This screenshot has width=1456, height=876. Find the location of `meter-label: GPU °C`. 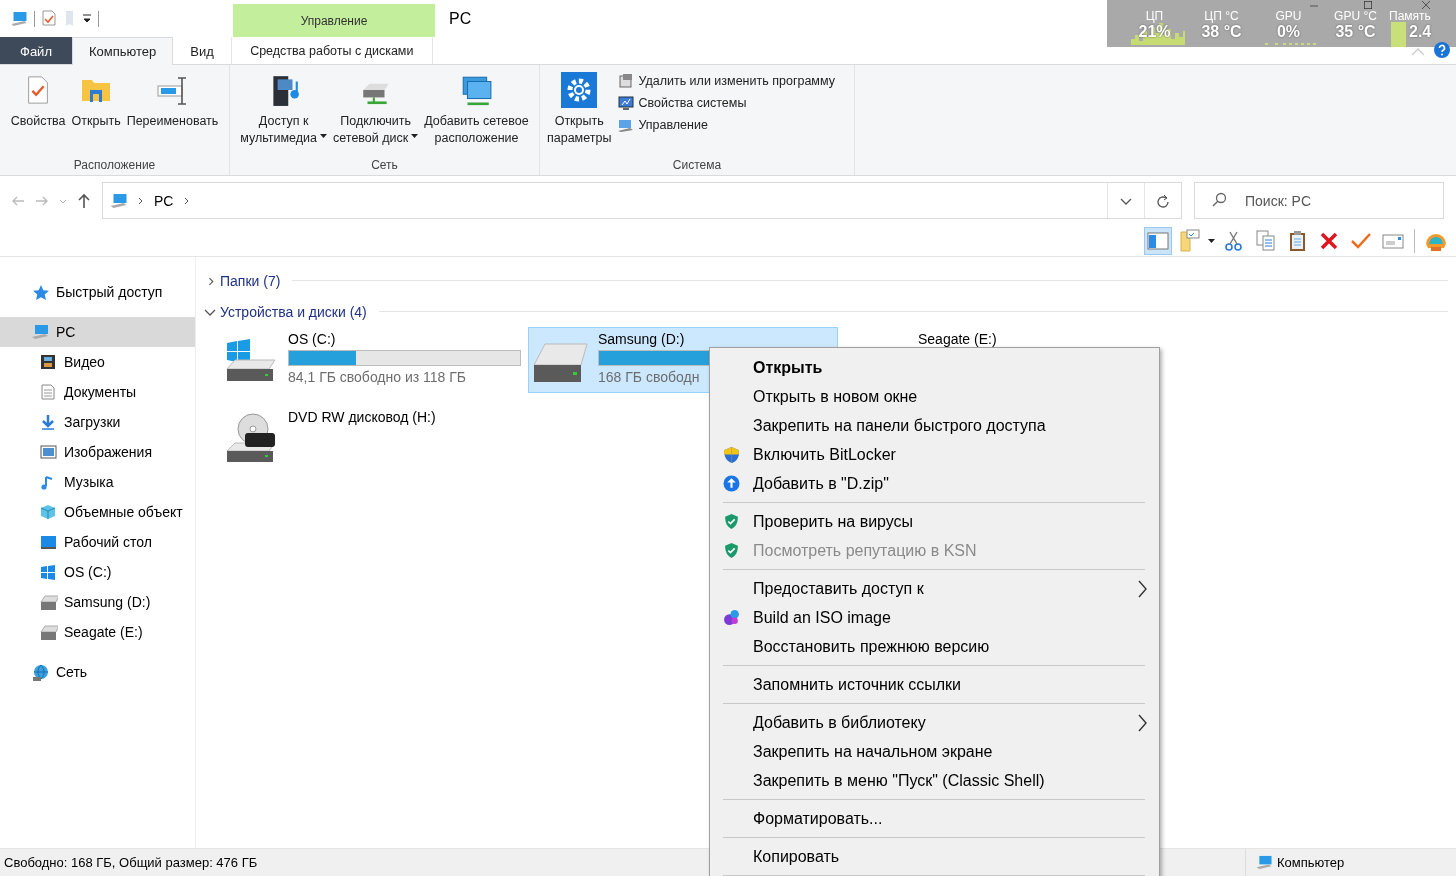

meter-label: GPU °C is located at coordinates (1355, 16).